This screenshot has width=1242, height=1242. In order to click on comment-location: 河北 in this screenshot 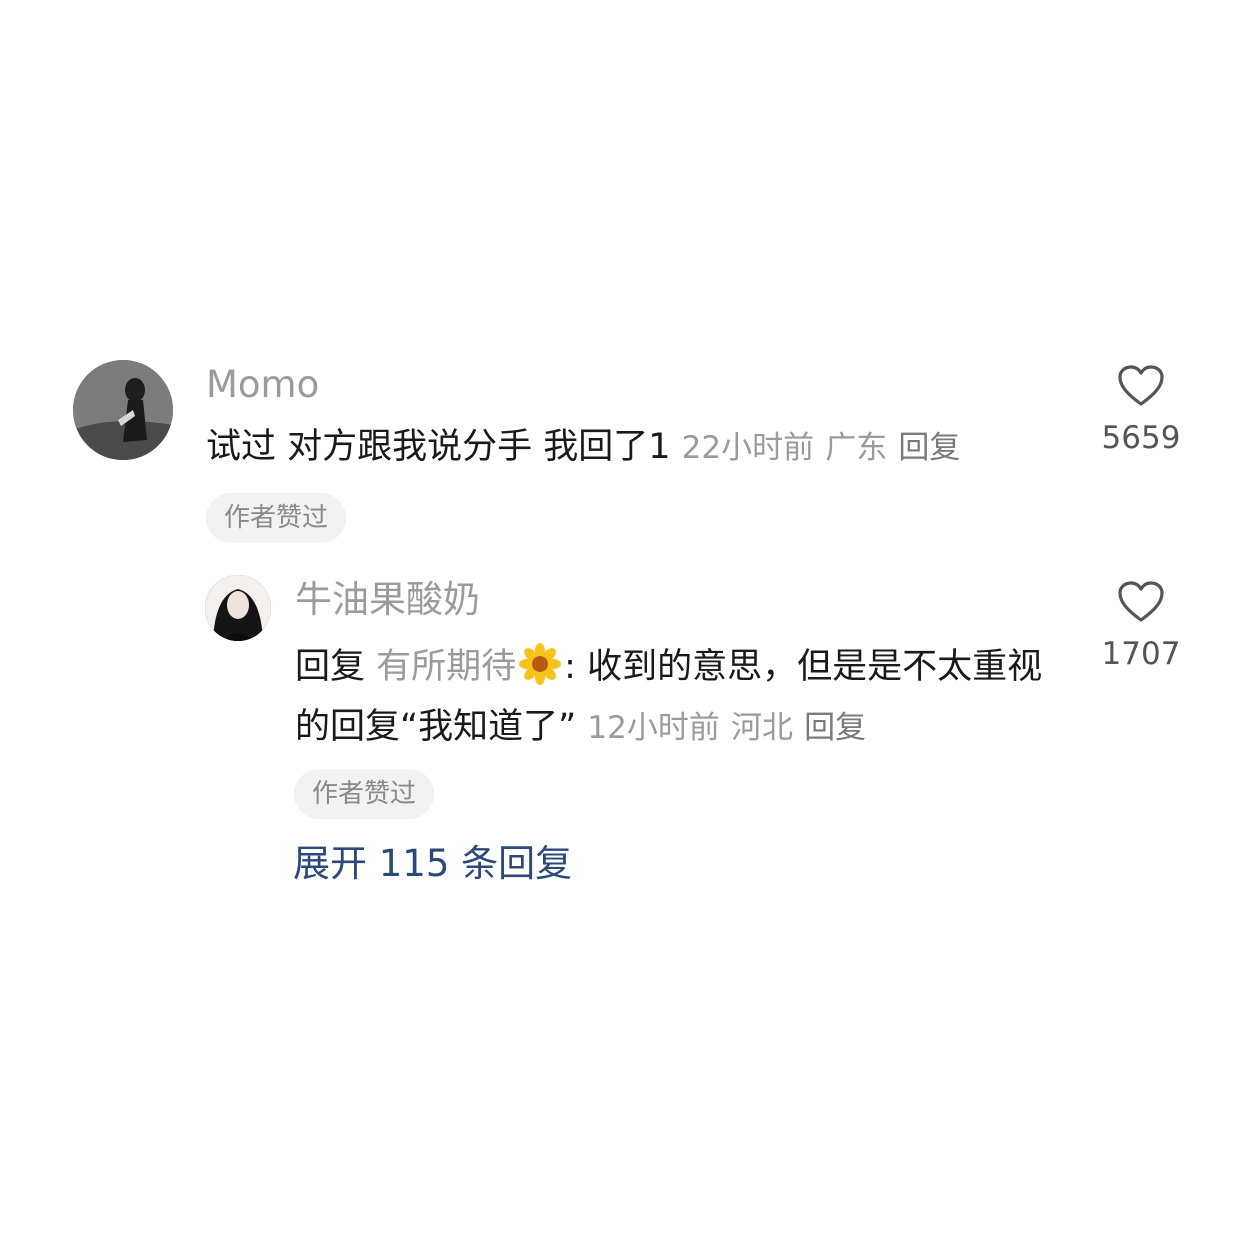, I will do `click(762, 728)`.